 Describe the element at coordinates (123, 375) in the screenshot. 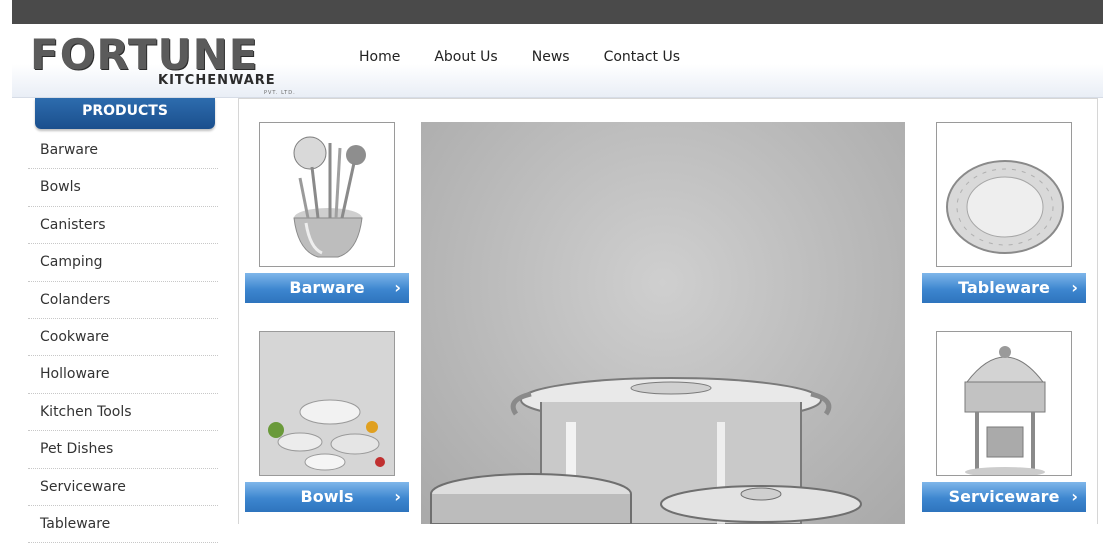

I see `sidebar-item-holloware: Holloware` at that location.